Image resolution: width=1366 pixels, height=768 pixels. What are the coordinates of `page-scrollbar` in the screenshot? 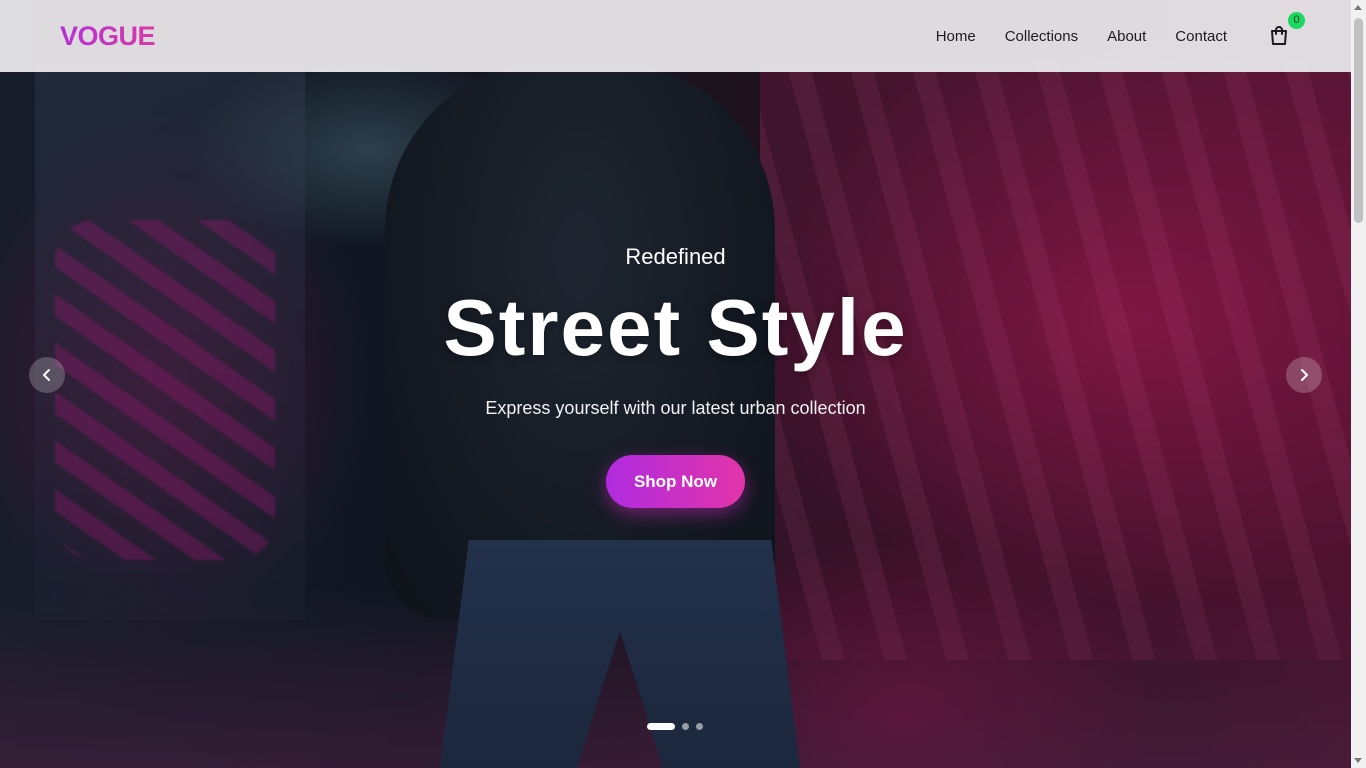 It's located at (1358, 384).